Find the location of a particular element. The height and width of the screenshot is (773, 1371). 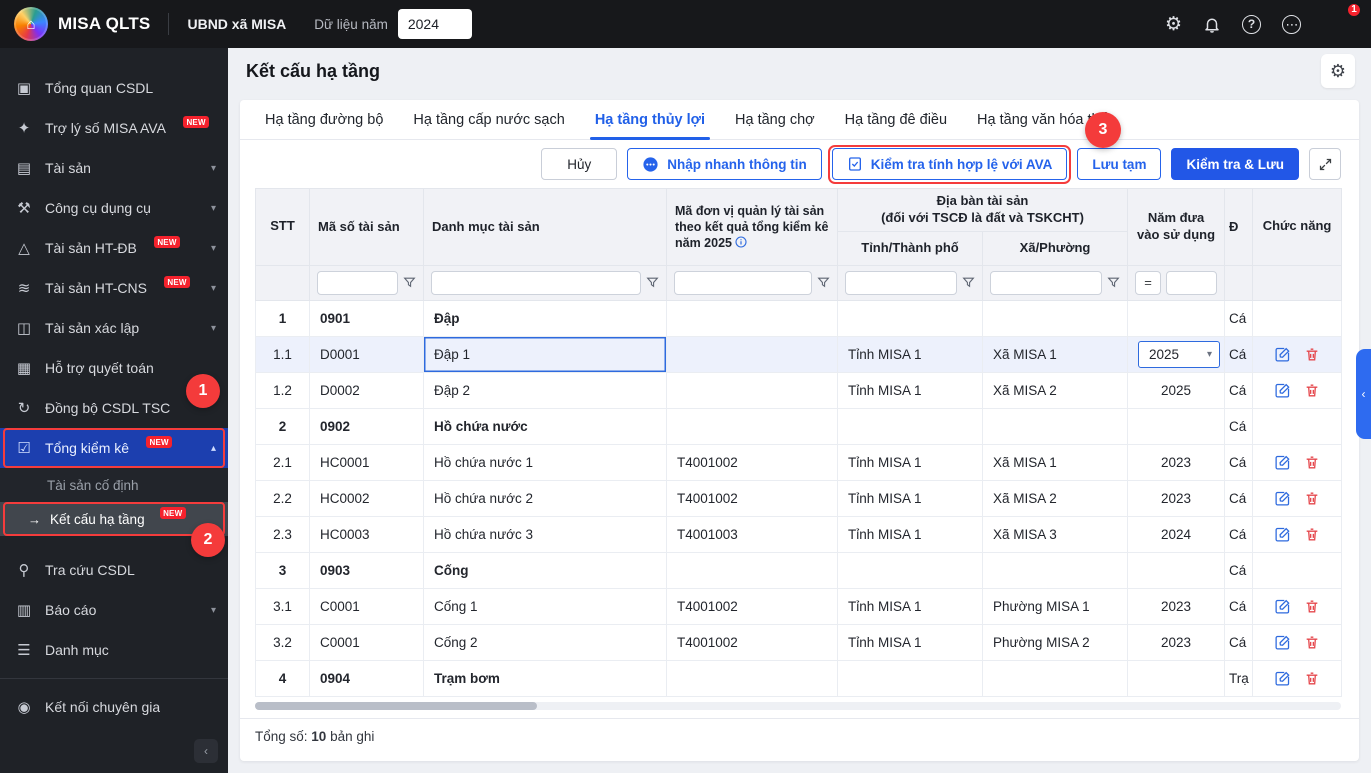

help-icon: ? is located at coordinates (1251, 24).